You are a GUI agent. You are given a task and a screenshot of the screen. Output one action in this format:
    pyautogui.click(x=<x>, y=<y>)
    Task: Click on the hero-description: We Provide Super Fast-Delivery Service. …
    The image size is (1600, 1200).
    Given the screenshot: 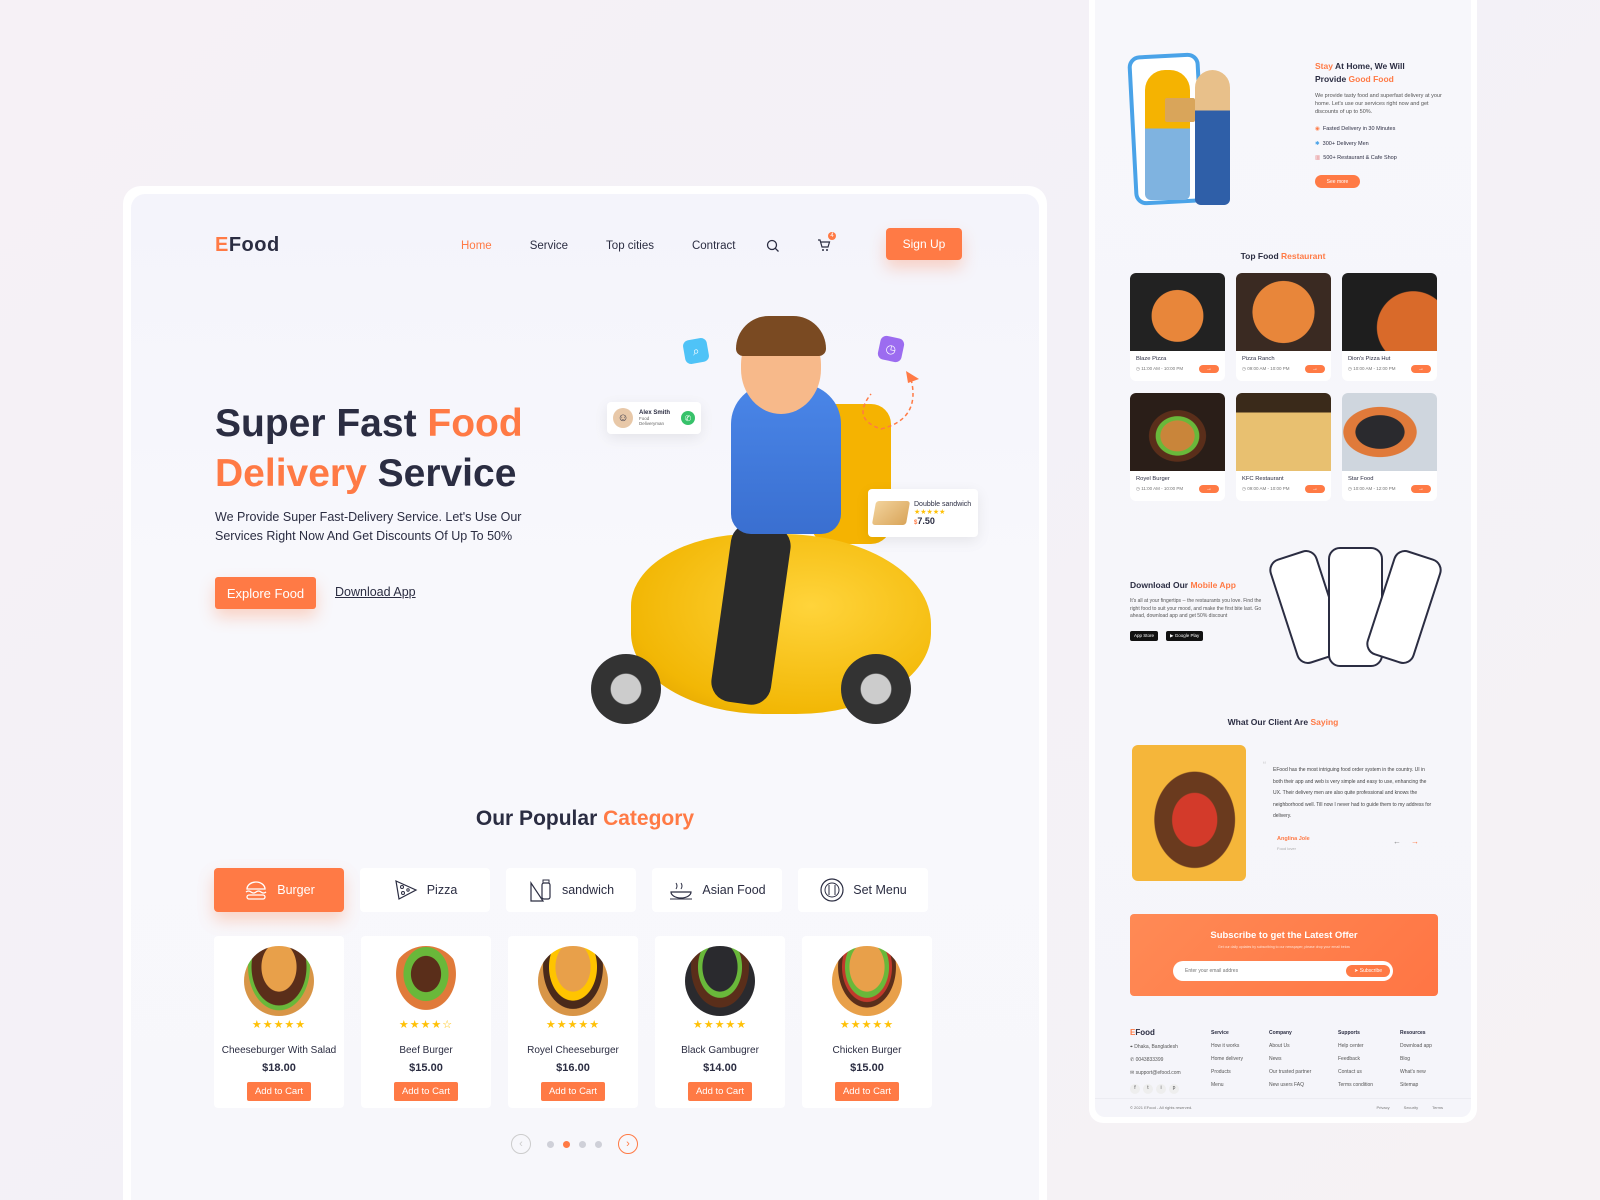 What is the action you would take?
    pyautogui.click(x=368, y=526)
    